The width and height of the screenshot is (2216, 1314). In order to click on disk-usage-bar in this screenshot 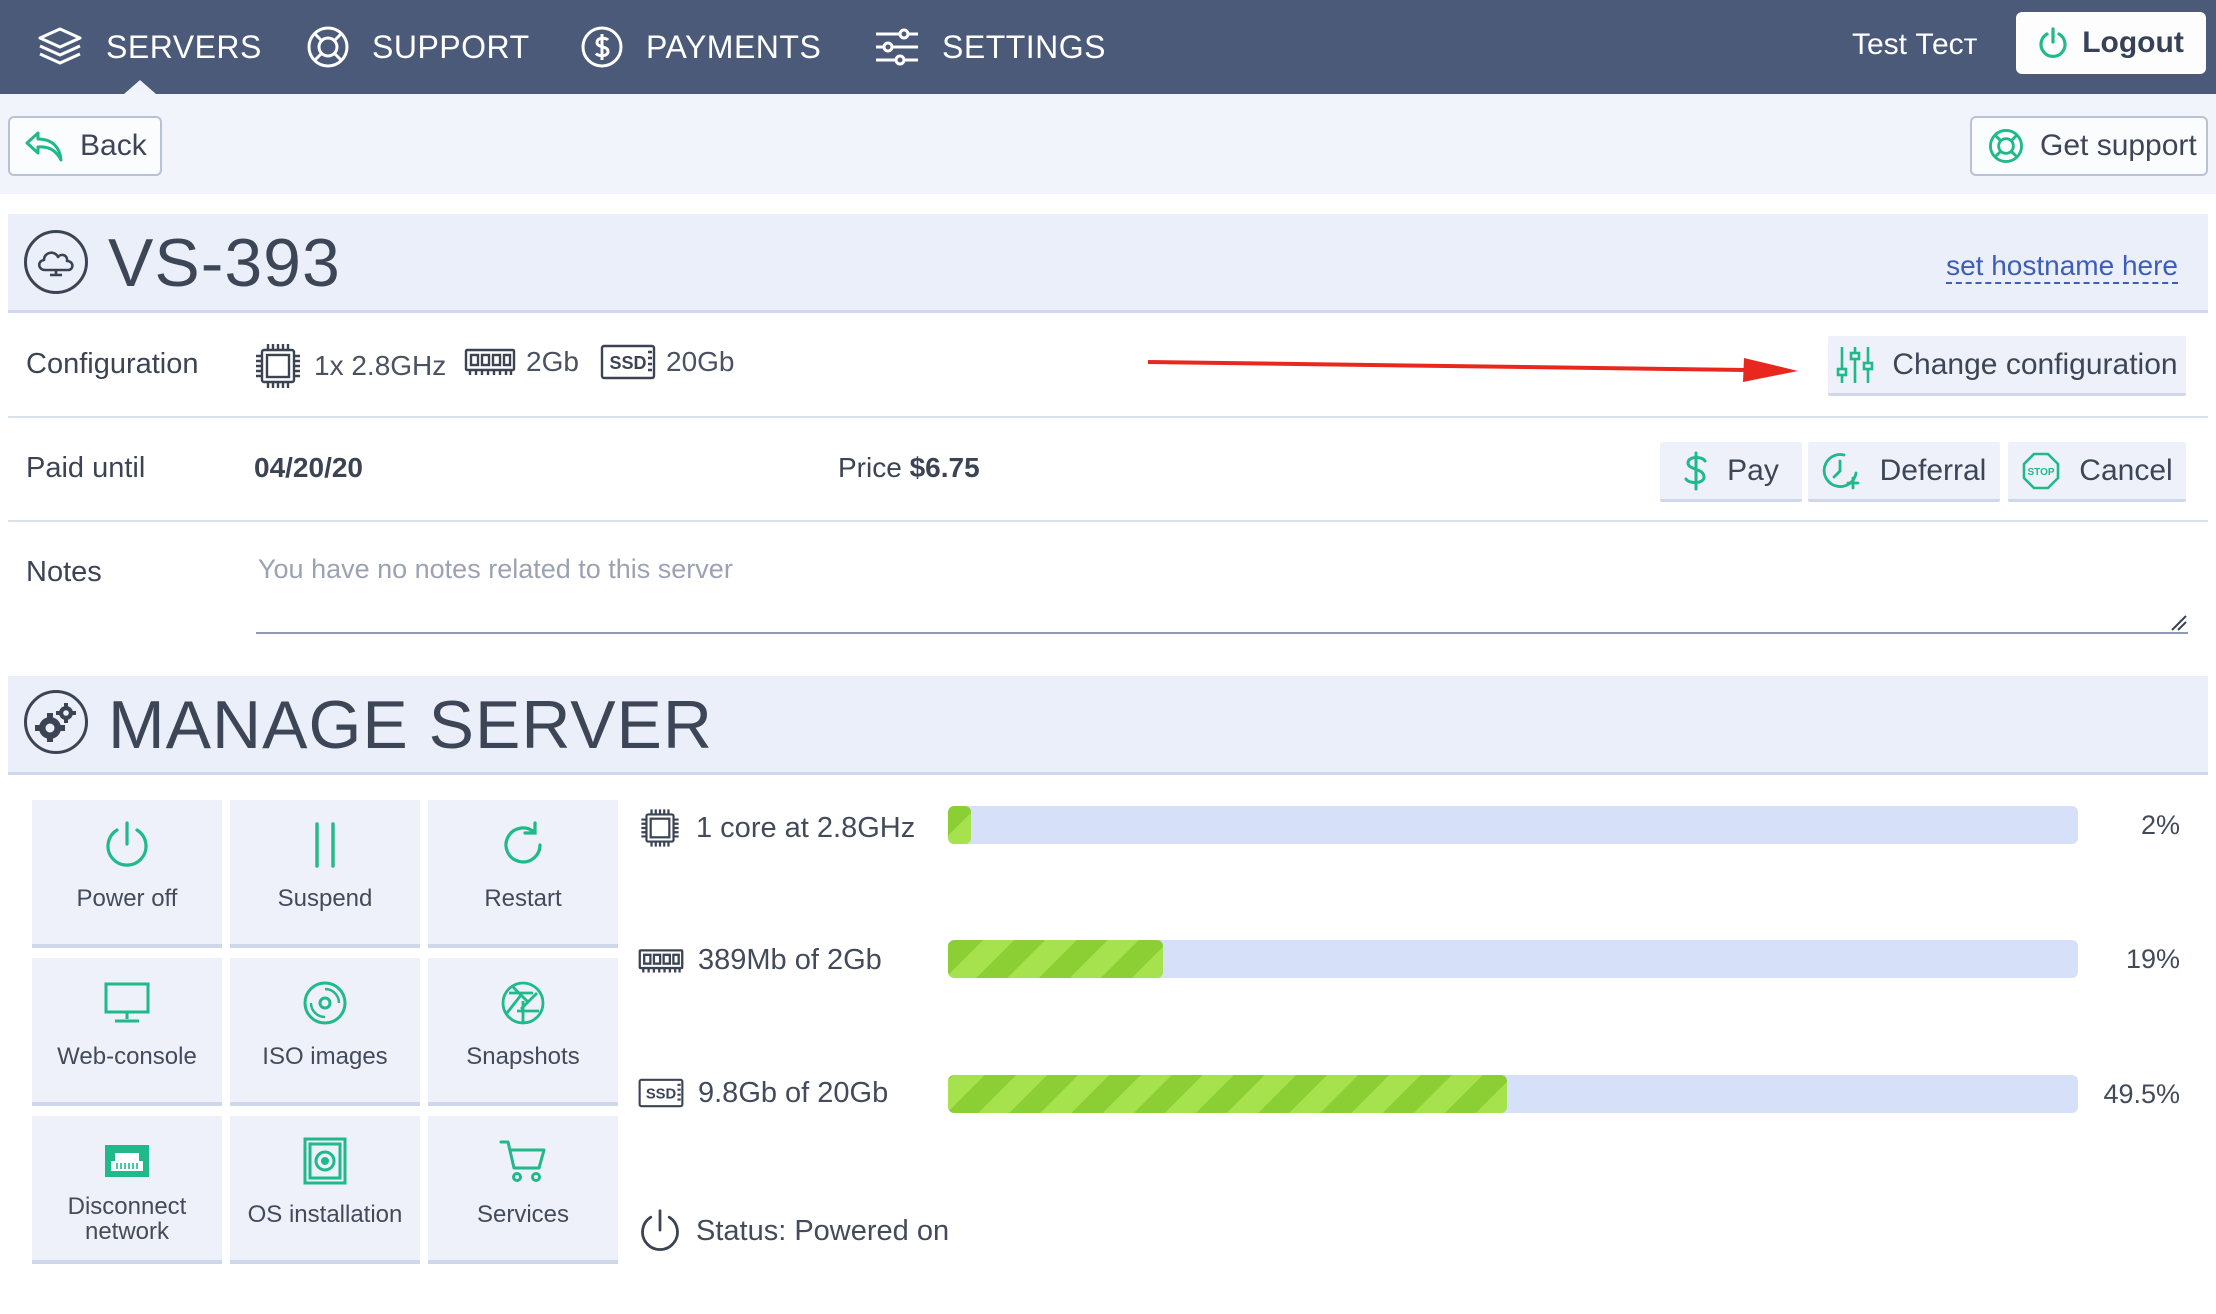, I will do `click(1513, 1094)`.